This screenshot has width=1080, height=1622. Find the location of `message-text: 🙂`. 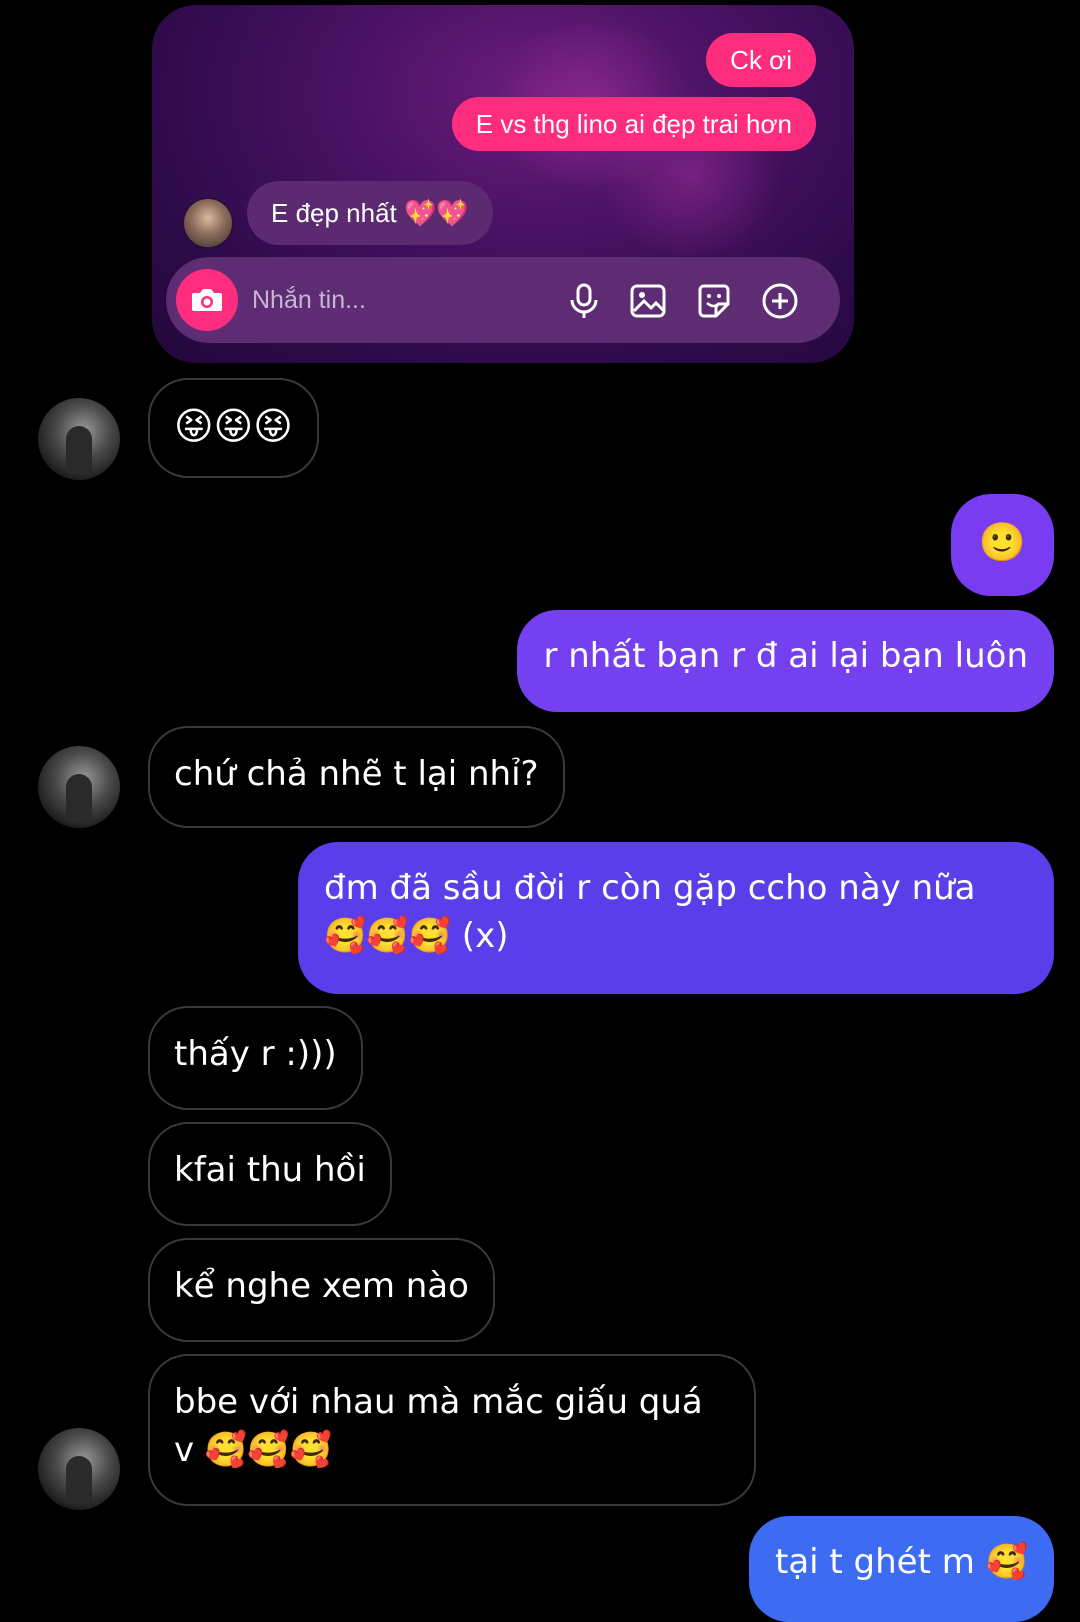

message-text: 🙂 is located at coordinates (1002, 542).